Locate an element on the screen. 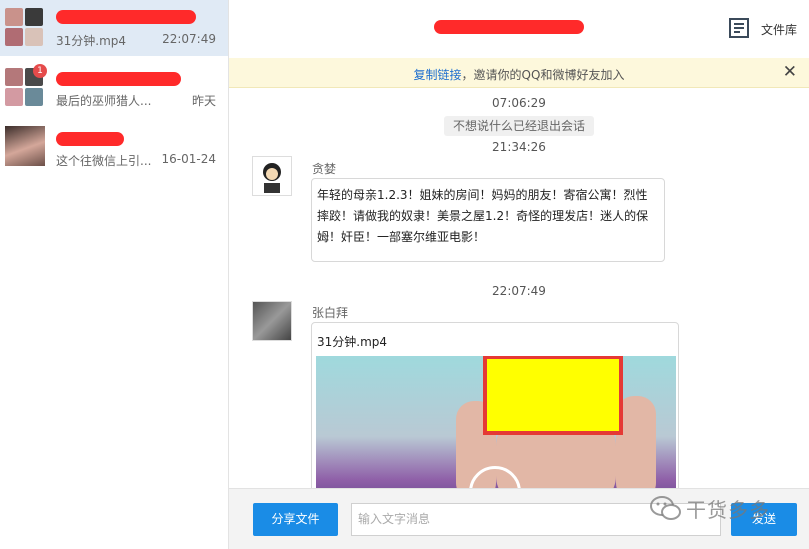  file-message-bubble: 31分钟.mp4 is located at coordinates (495, 405).